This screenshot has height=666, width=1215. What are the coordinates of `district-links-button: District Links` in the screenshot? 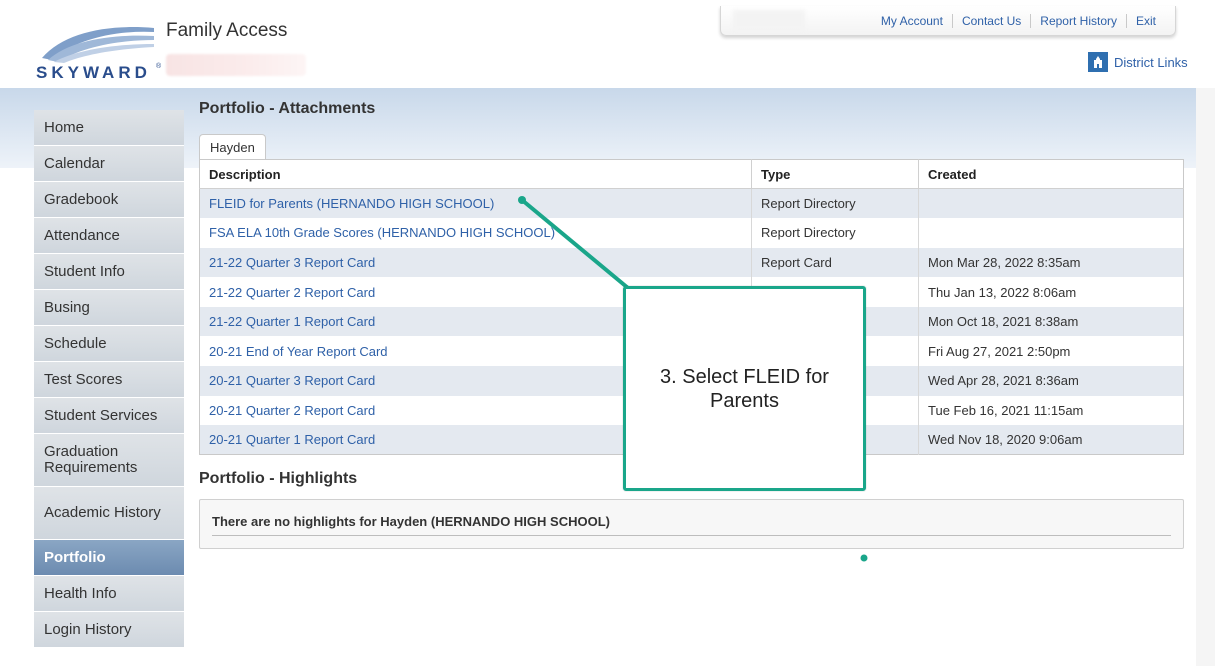 It's located at (1138, 62).